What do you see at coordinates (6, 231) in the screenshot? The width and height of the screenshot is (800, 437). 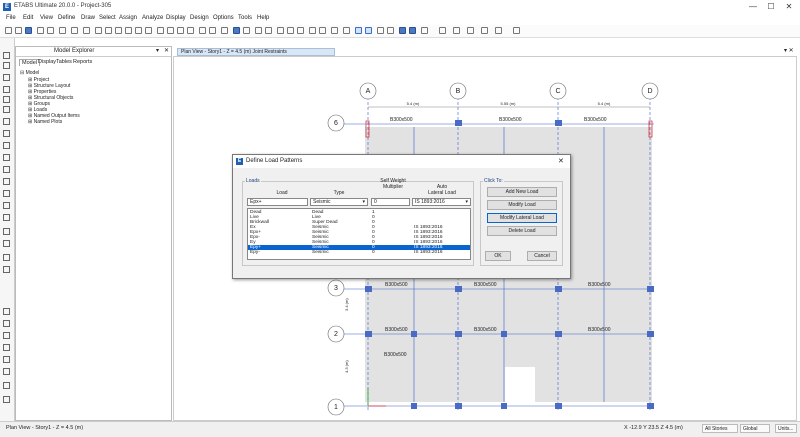 I see `draw-tendon-icon` at bounding box center [6, 231].